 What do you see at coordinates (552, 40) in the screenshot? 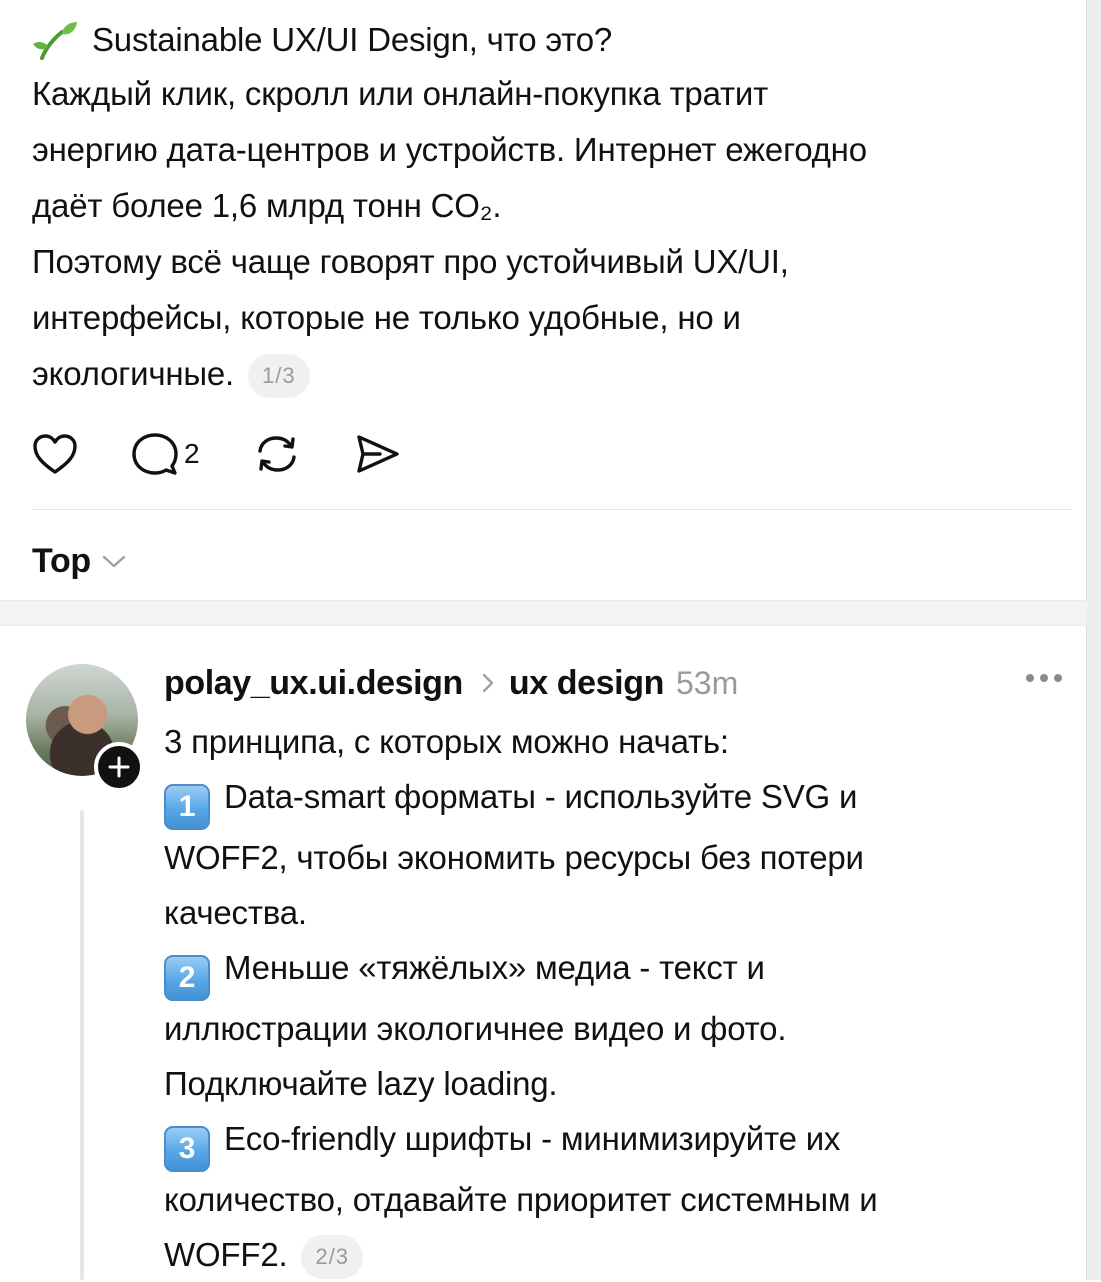
I see `post-title: Sustainable UX/UI Design, что это?` at bounding box center [552, 40].